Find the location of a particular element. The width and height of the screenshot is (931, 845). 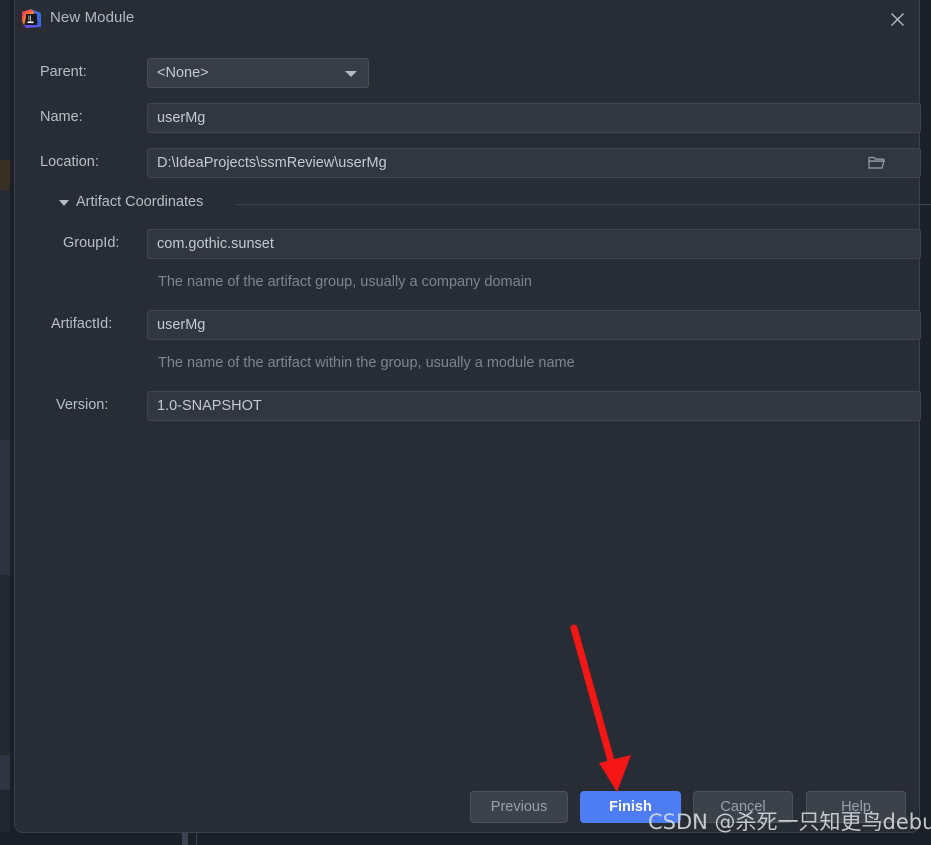

previous-button: Previous is located at coordinates (519, 807).